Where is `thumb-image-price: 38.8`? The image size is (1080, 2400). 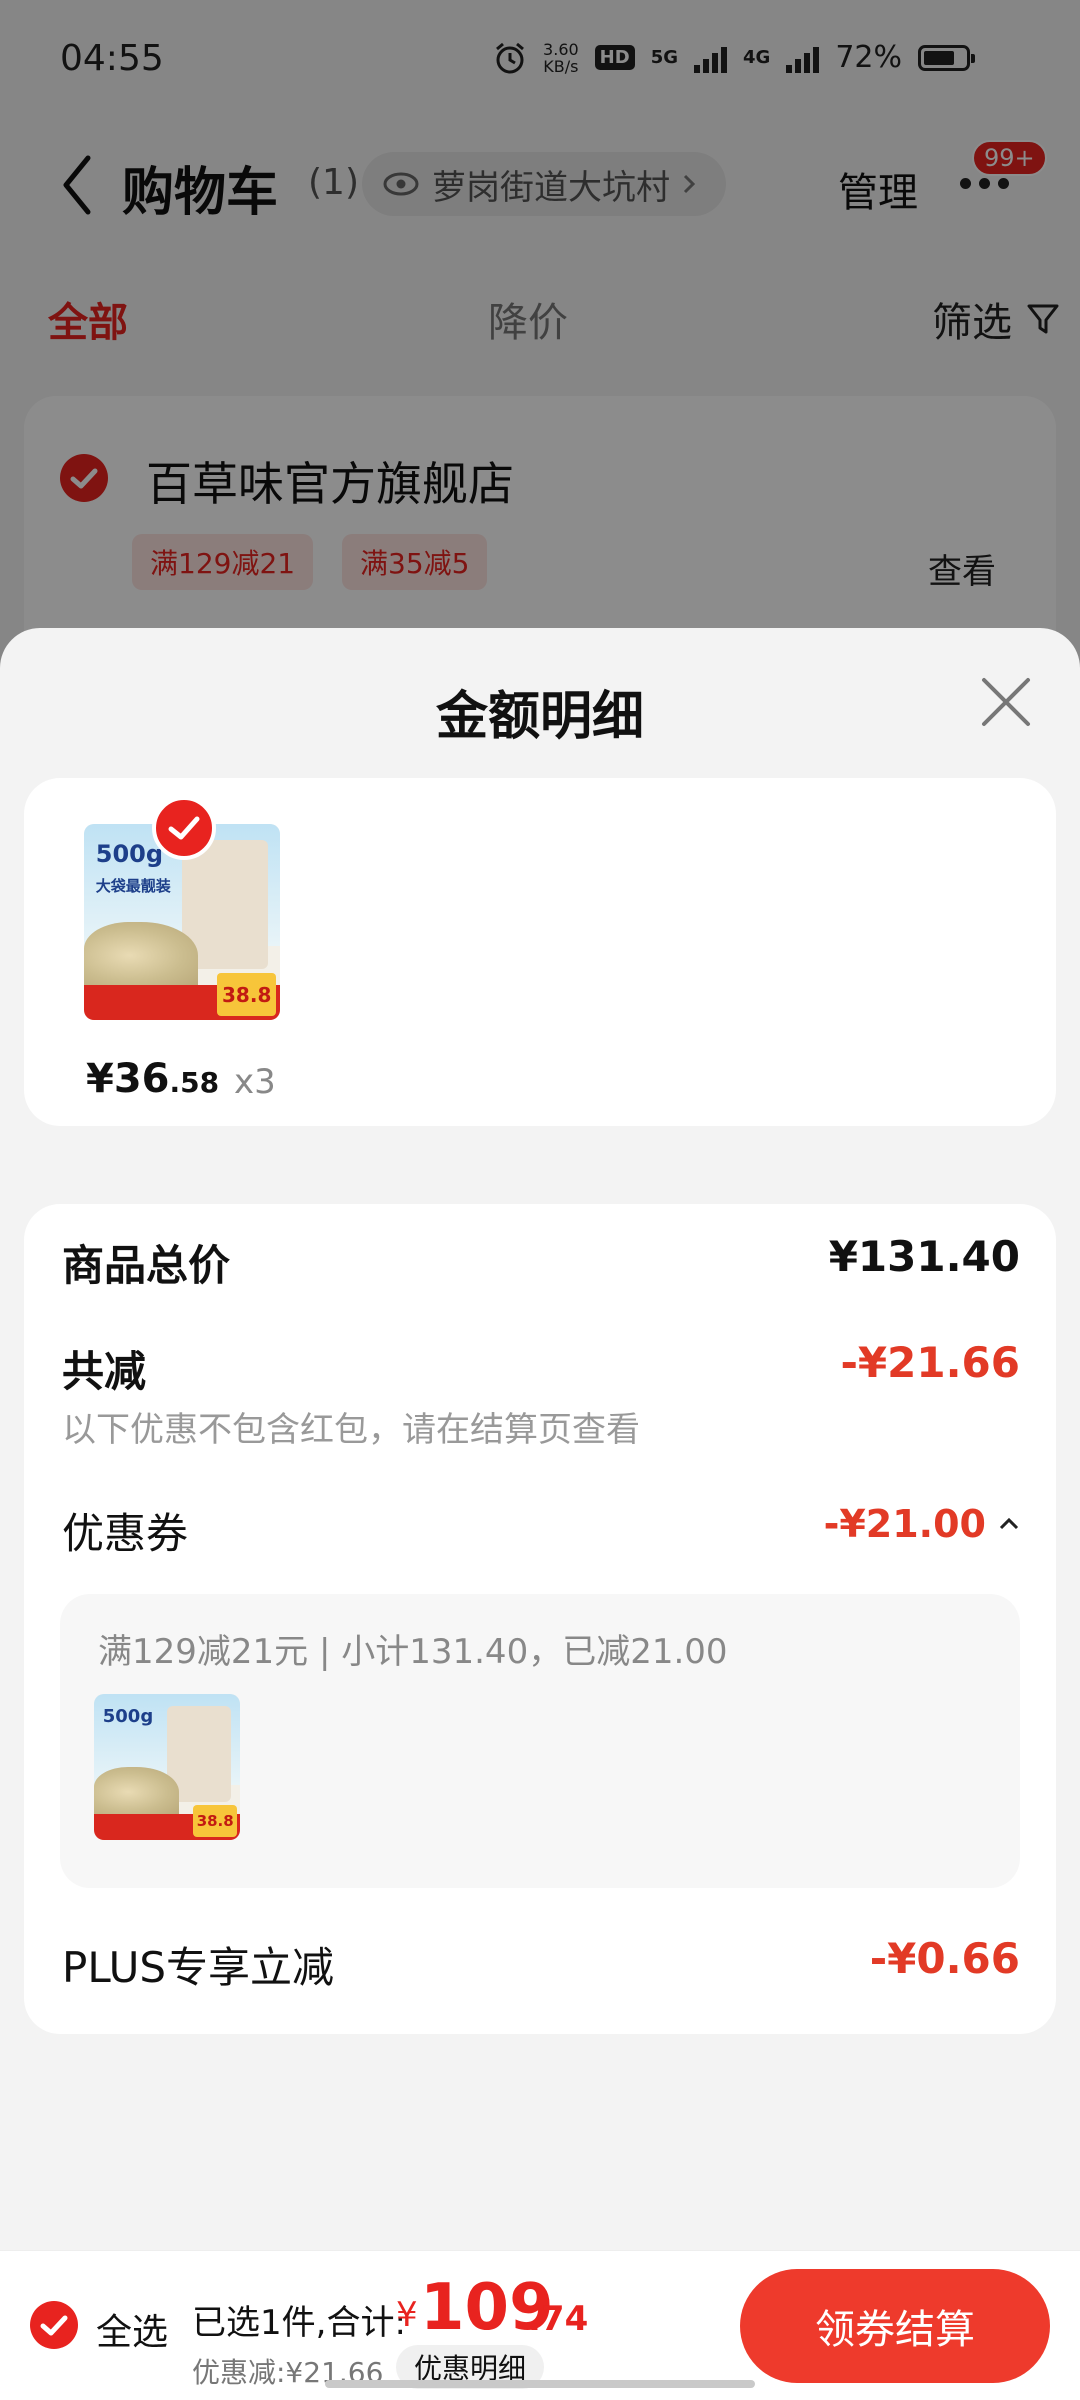 thumb-image-price: 38.8 is located at coordinates (215, 1821).